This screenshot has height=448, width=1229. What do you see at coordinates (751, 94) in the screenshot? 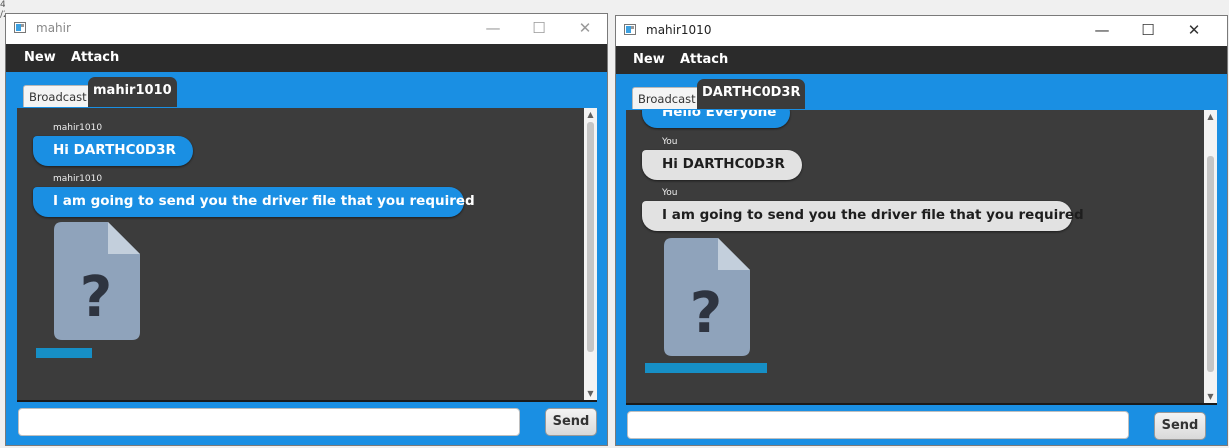
I see `tab-darthc0d3r: DARTHC0D3R` at bounding box center [751, 94].